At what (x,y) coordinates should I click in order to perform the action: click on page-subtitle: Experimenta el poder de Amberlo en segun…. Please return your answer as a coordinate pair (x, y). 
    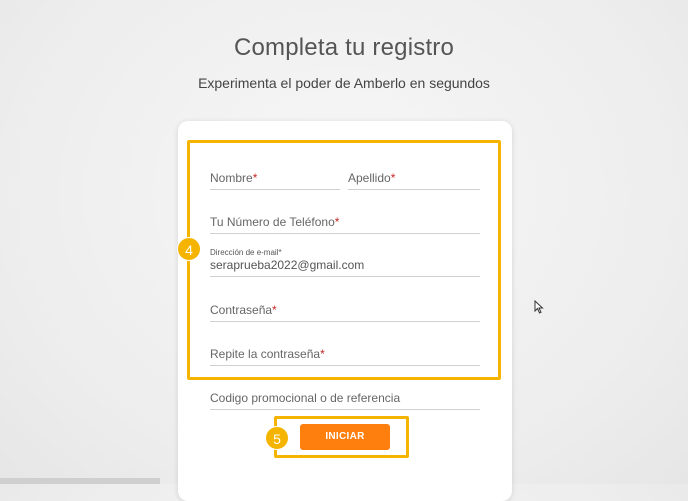
    Looking at the image, I should click on (344, 83).